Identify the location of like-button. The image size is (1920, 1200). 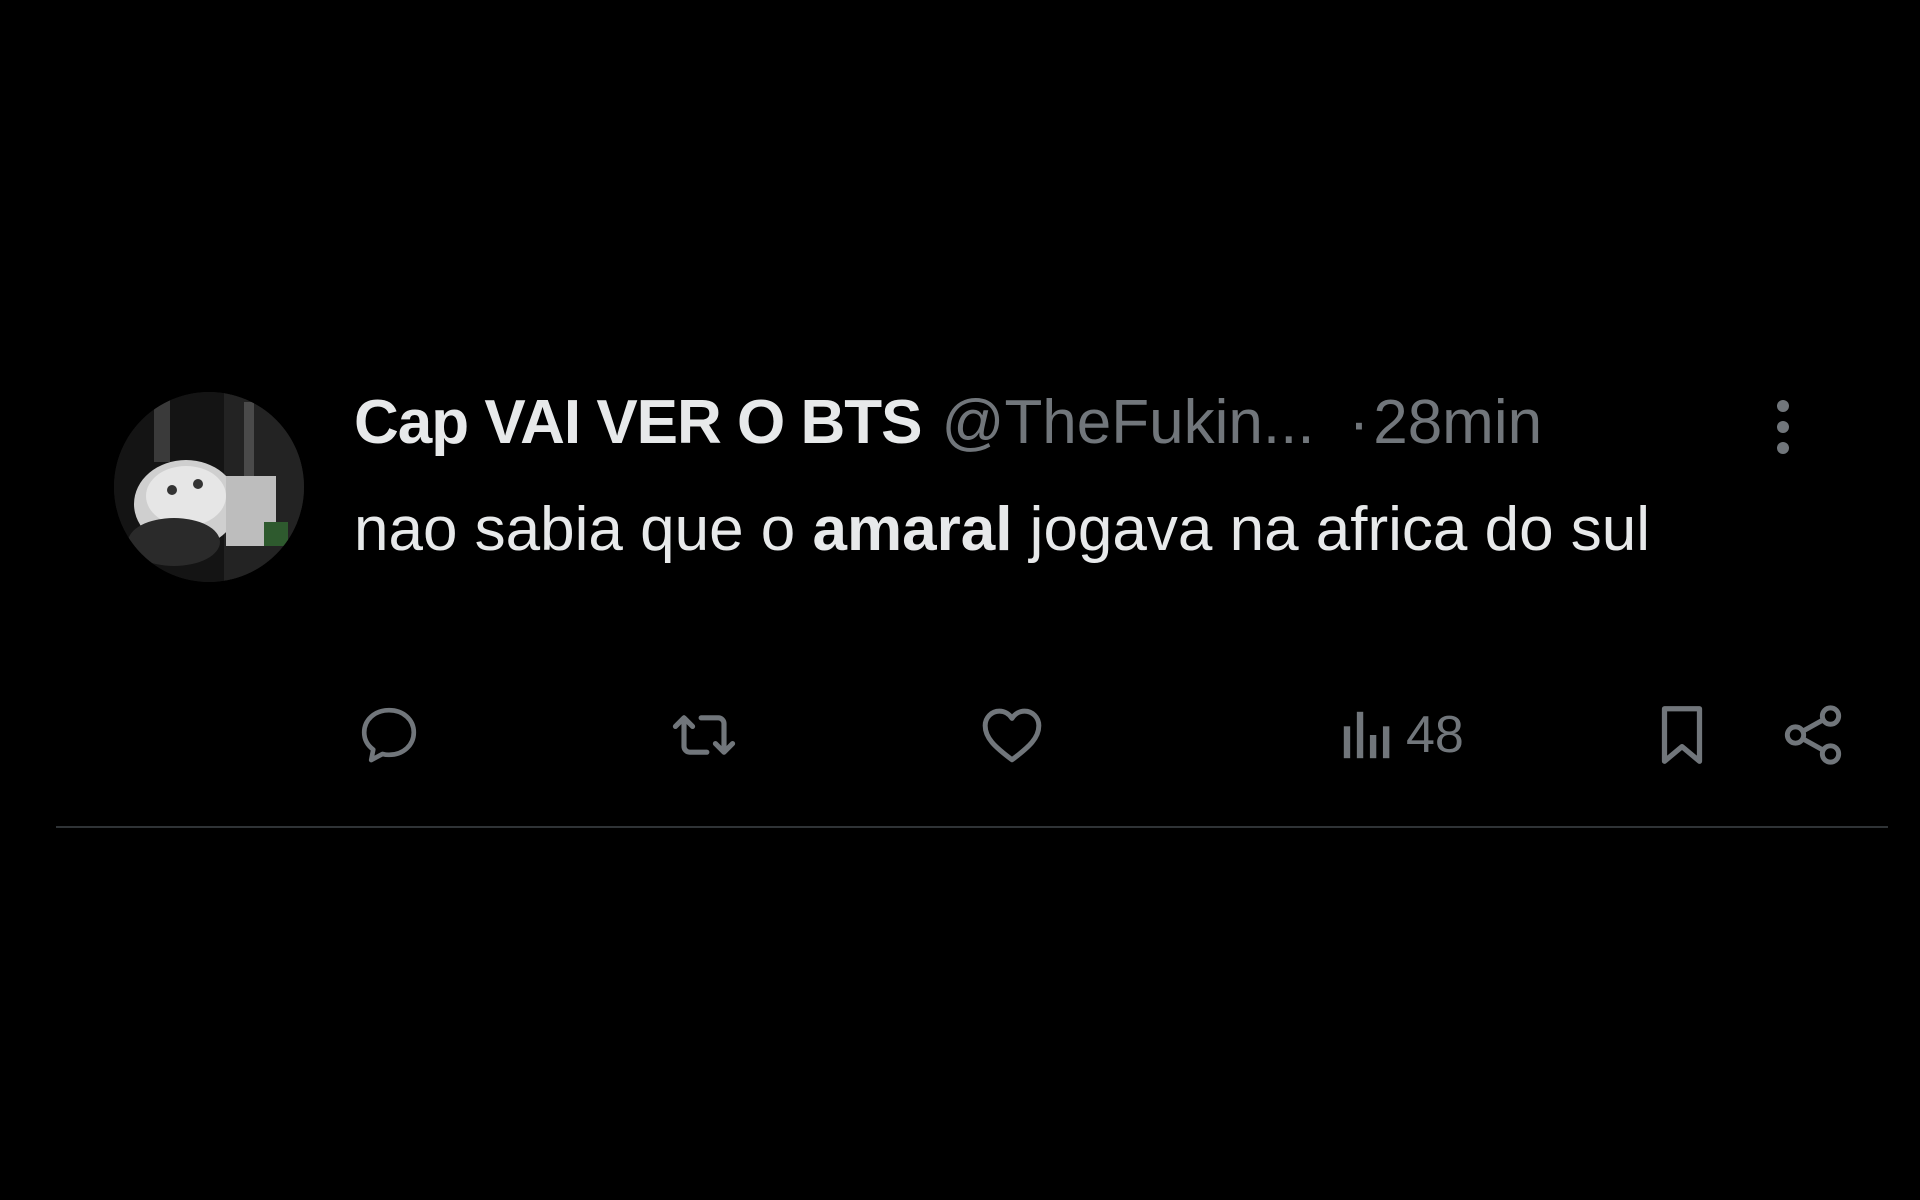
(1012, 735).